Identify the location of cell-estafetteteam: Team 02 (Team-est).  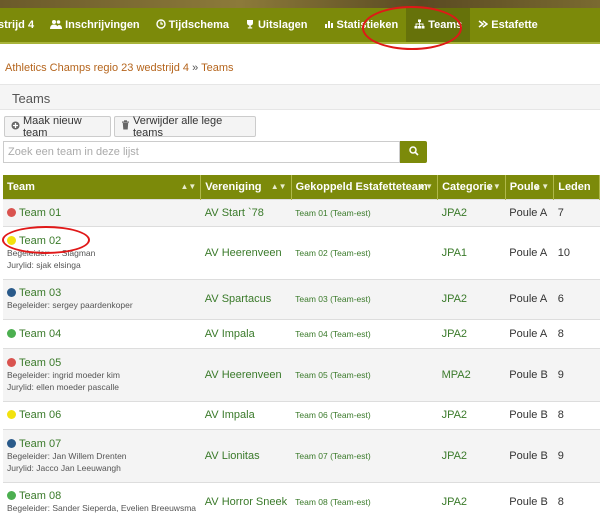
(364, 252).